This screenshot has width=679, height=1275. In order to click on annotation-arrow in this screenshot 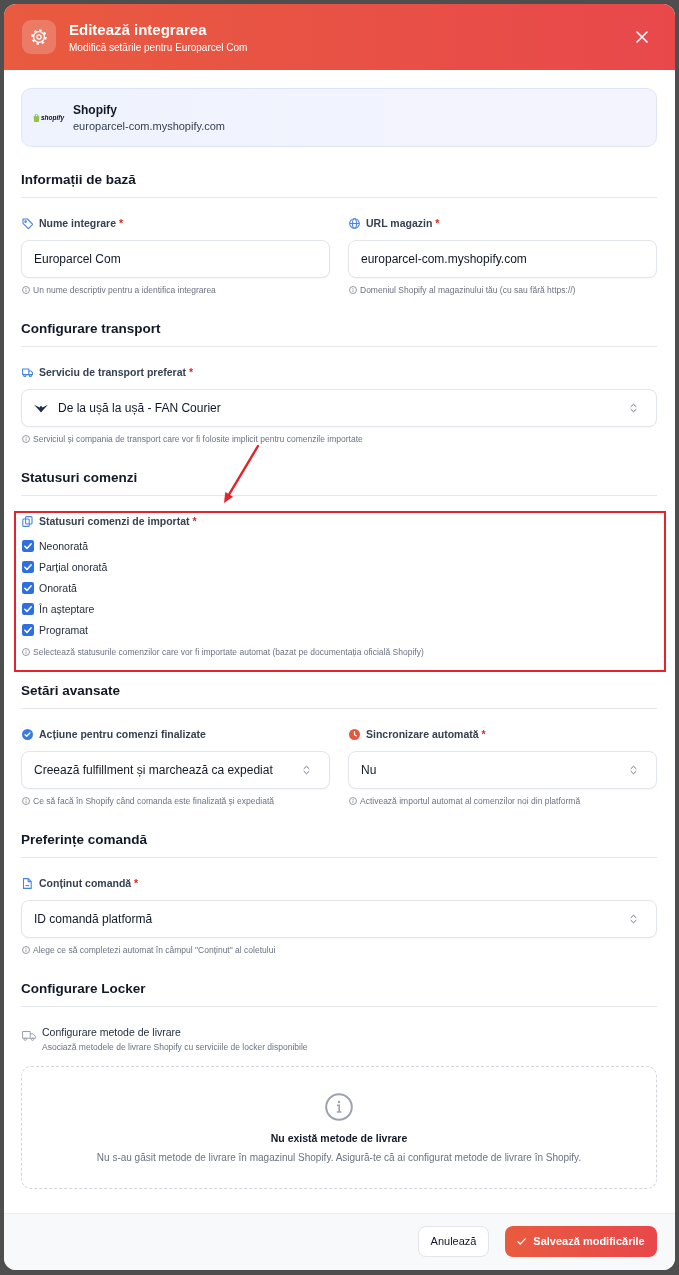, I will do `click(241, 474)`.